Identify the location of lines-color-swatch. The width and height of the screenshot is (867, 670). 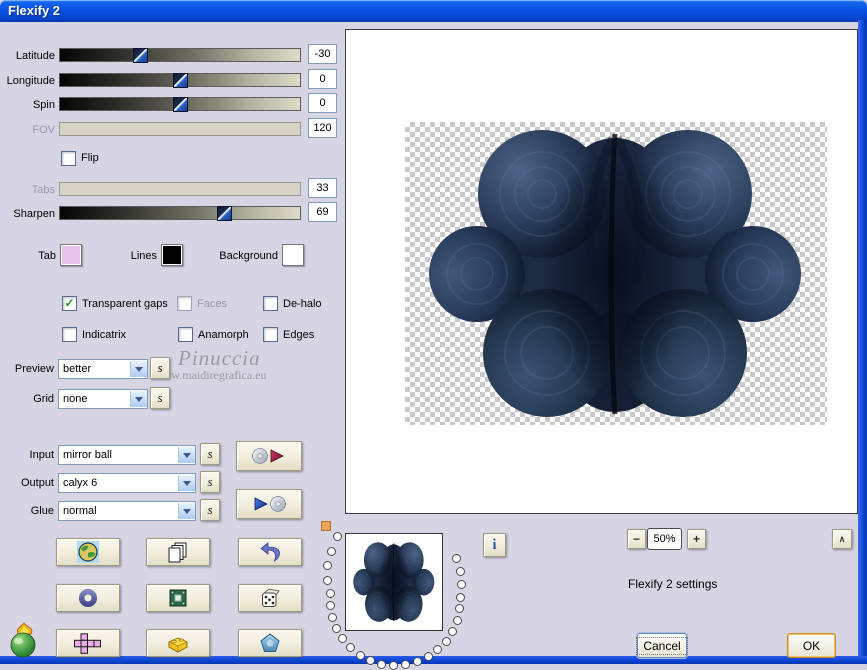
(172, 255).